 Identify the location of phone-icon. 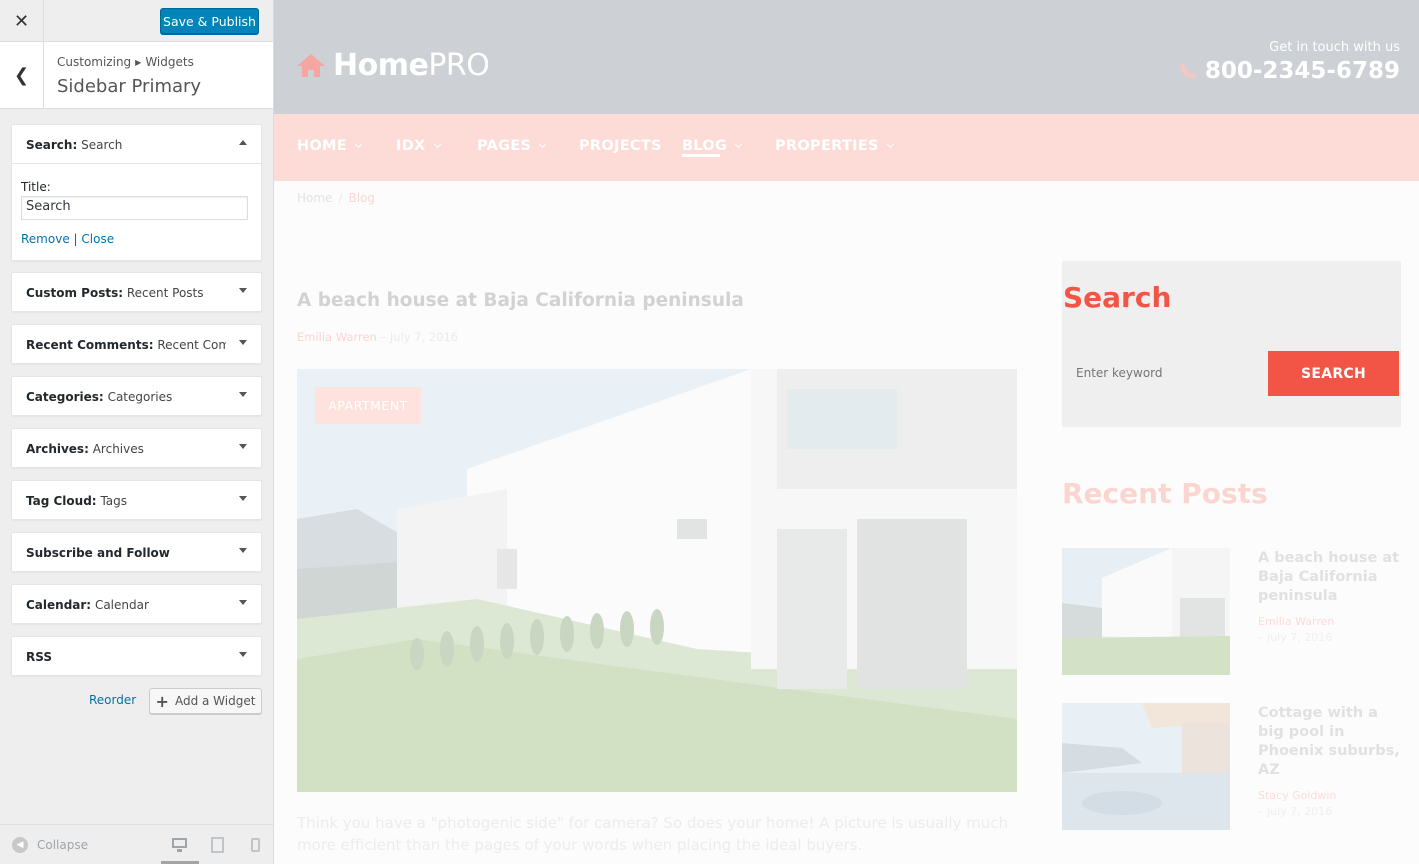
(1188, 71).